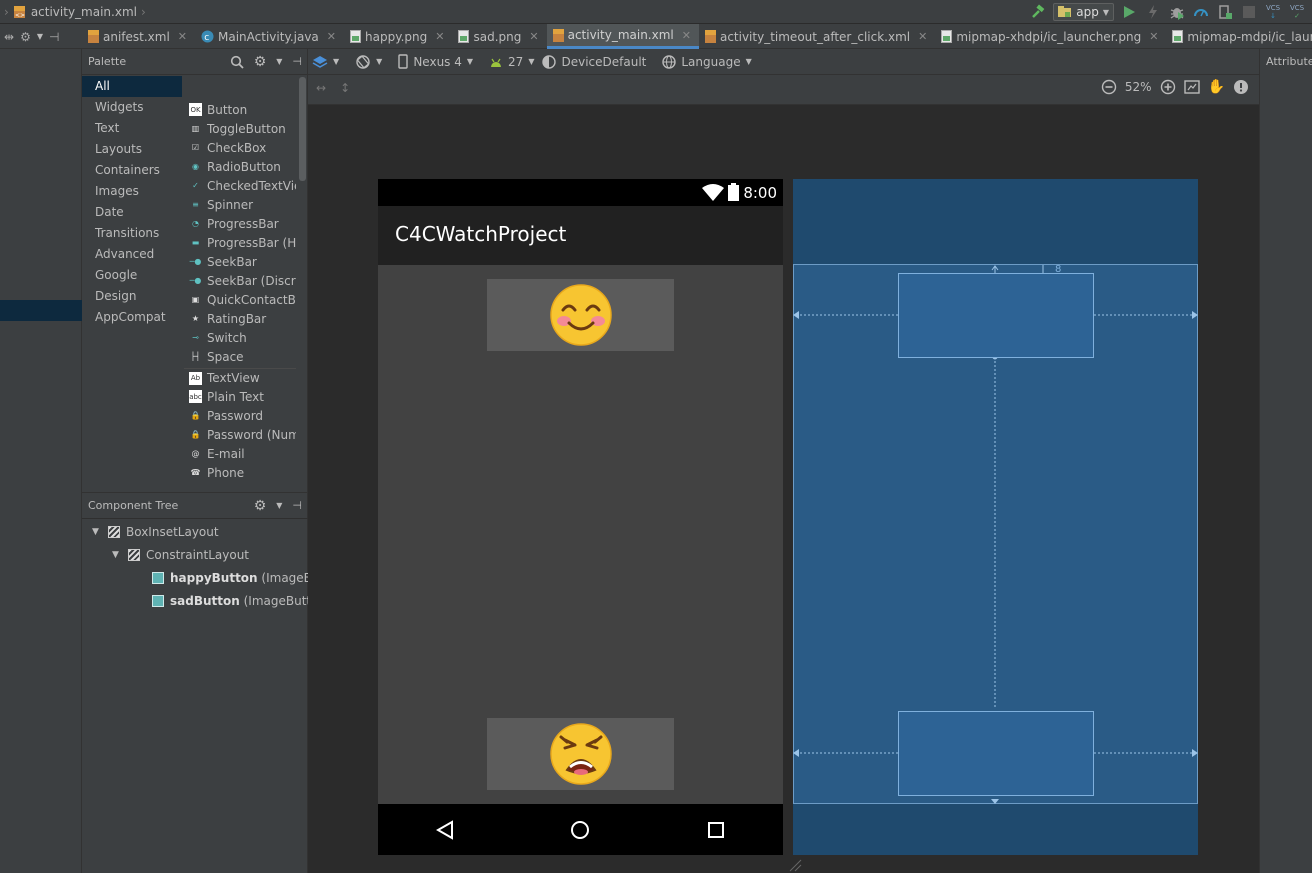 This screenshot has height=873, width=1312. I want to click on palette-widget: ▣ QuickContactBadge, so click(240, 299).